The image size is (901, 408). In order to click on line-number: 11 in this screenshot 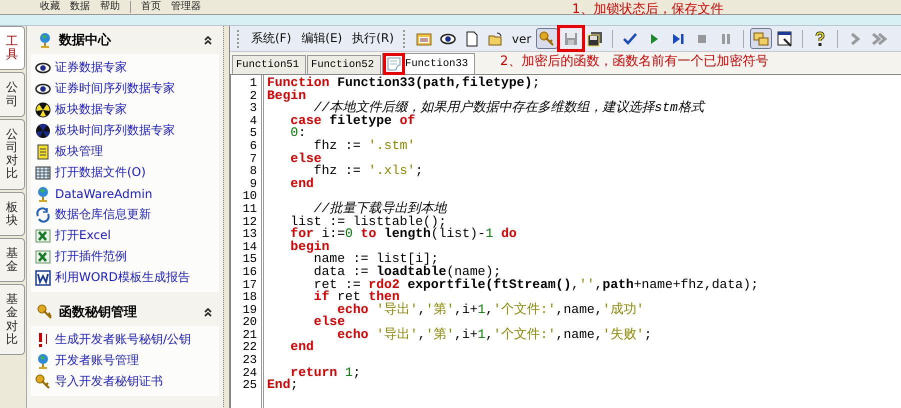, I will do `click(249, 209)`.